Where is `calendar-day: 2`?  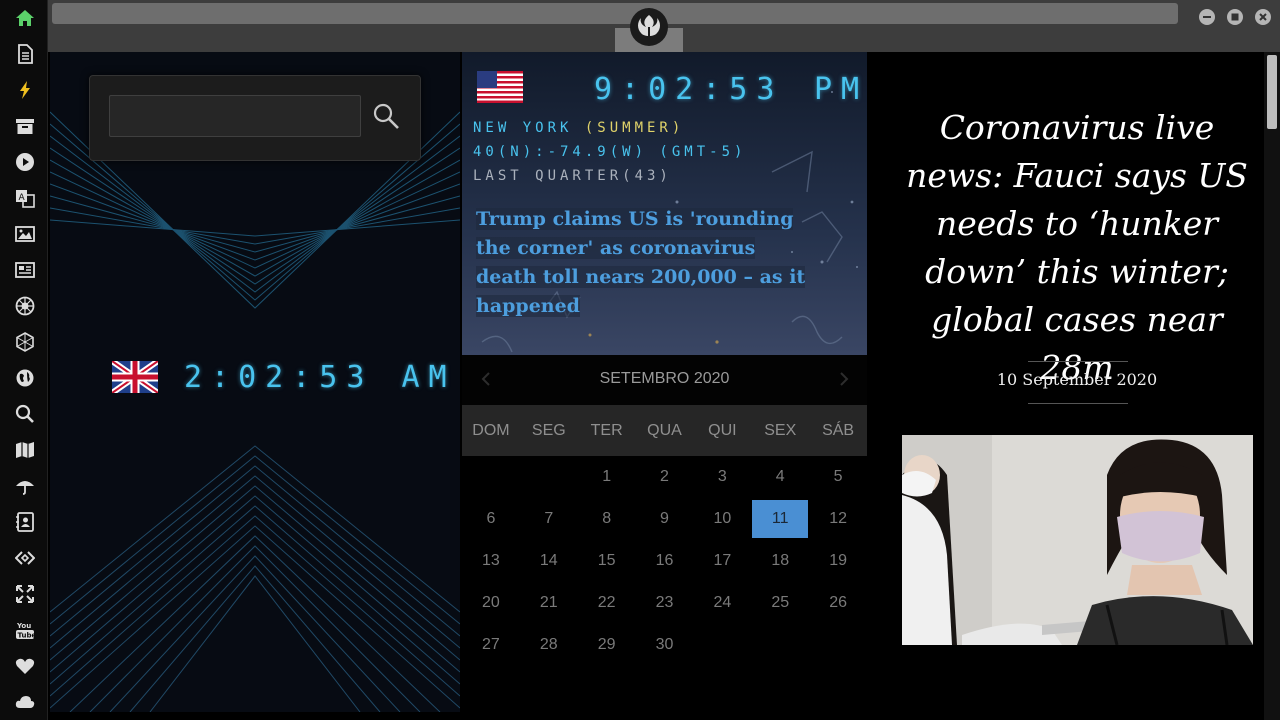
calendar-day: 2 is located at coordinates (665, 477).